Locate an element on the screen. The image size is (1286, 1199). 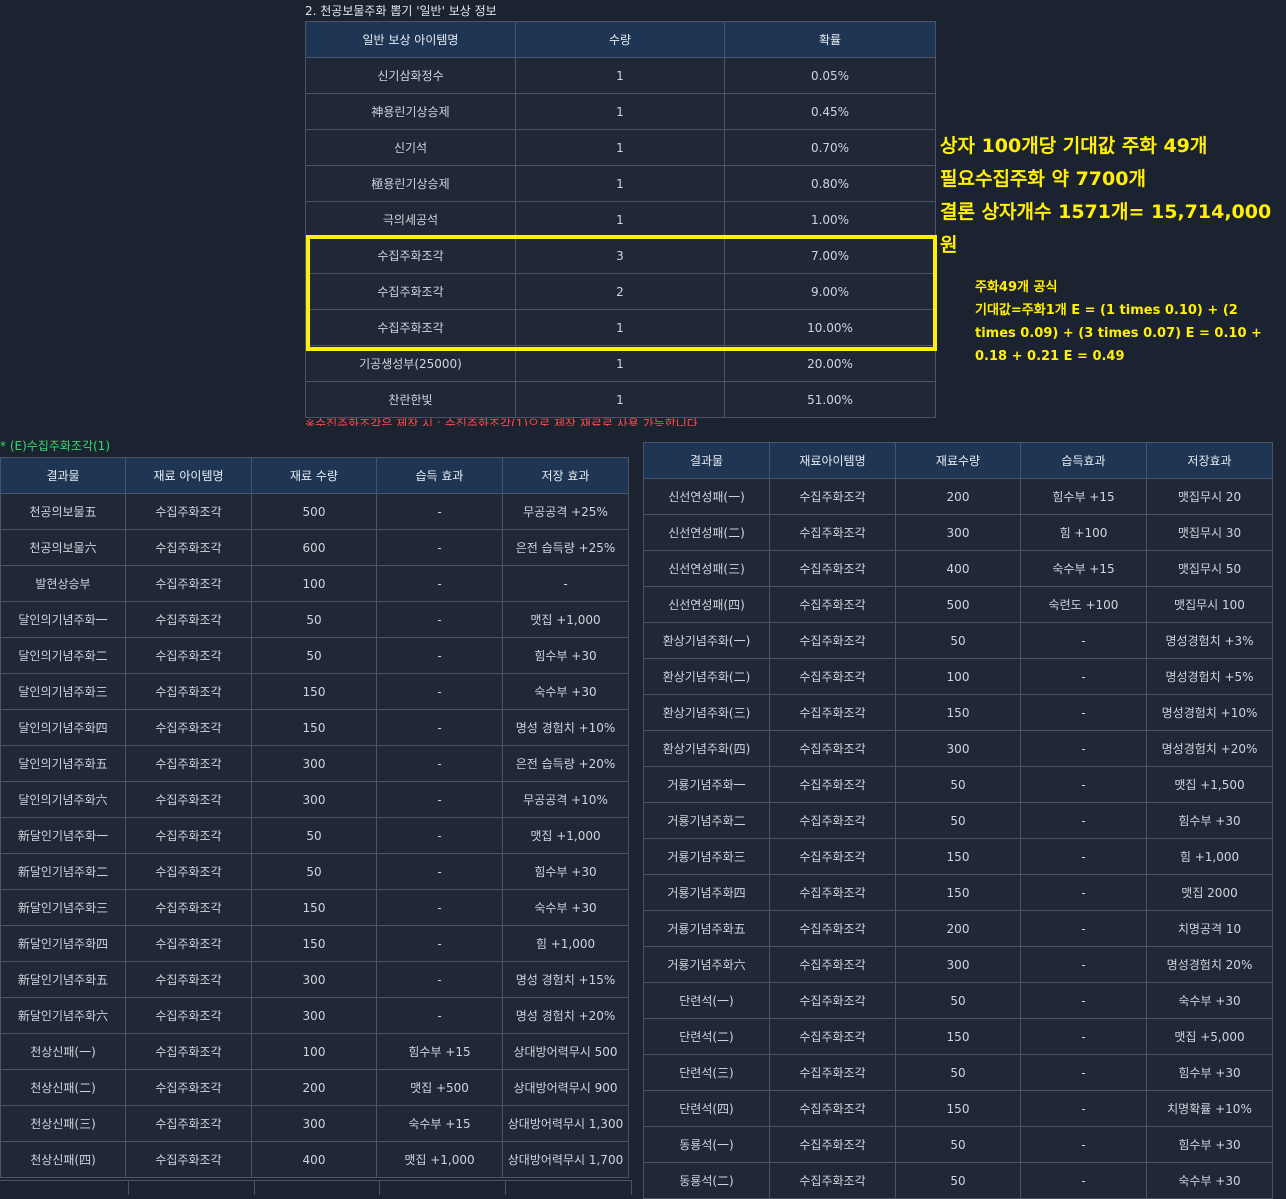
table-cell: 新달인기념주화一 is located at coordinates (63, 835).